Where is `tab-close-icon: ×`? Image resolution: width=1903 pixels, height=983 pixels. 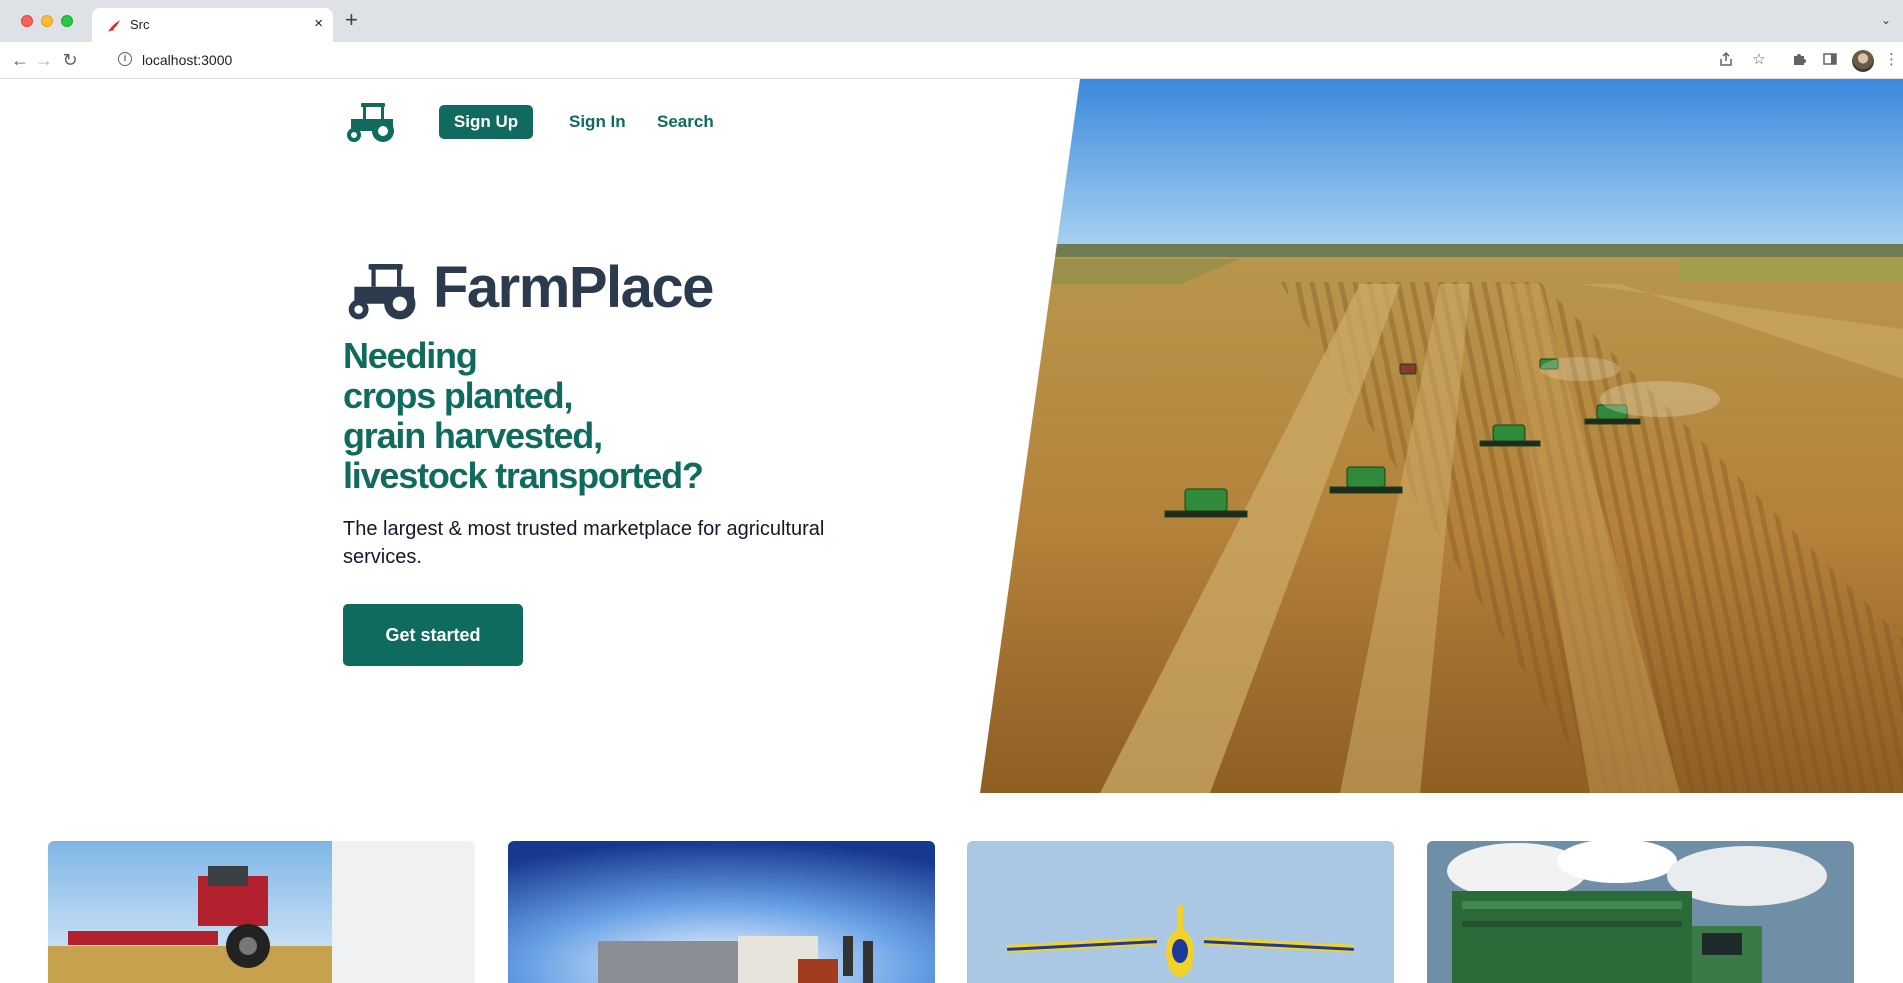 tab-close-icon: × is located at coordinates (318, 24).